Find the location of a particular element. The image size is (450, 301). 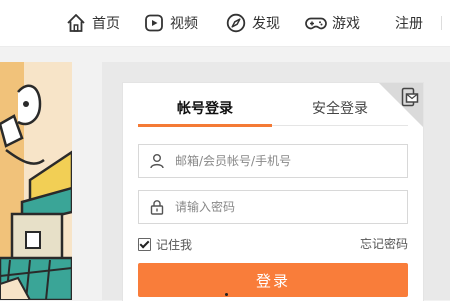

nav-home: 首页 is located at coordinates (92, 23).